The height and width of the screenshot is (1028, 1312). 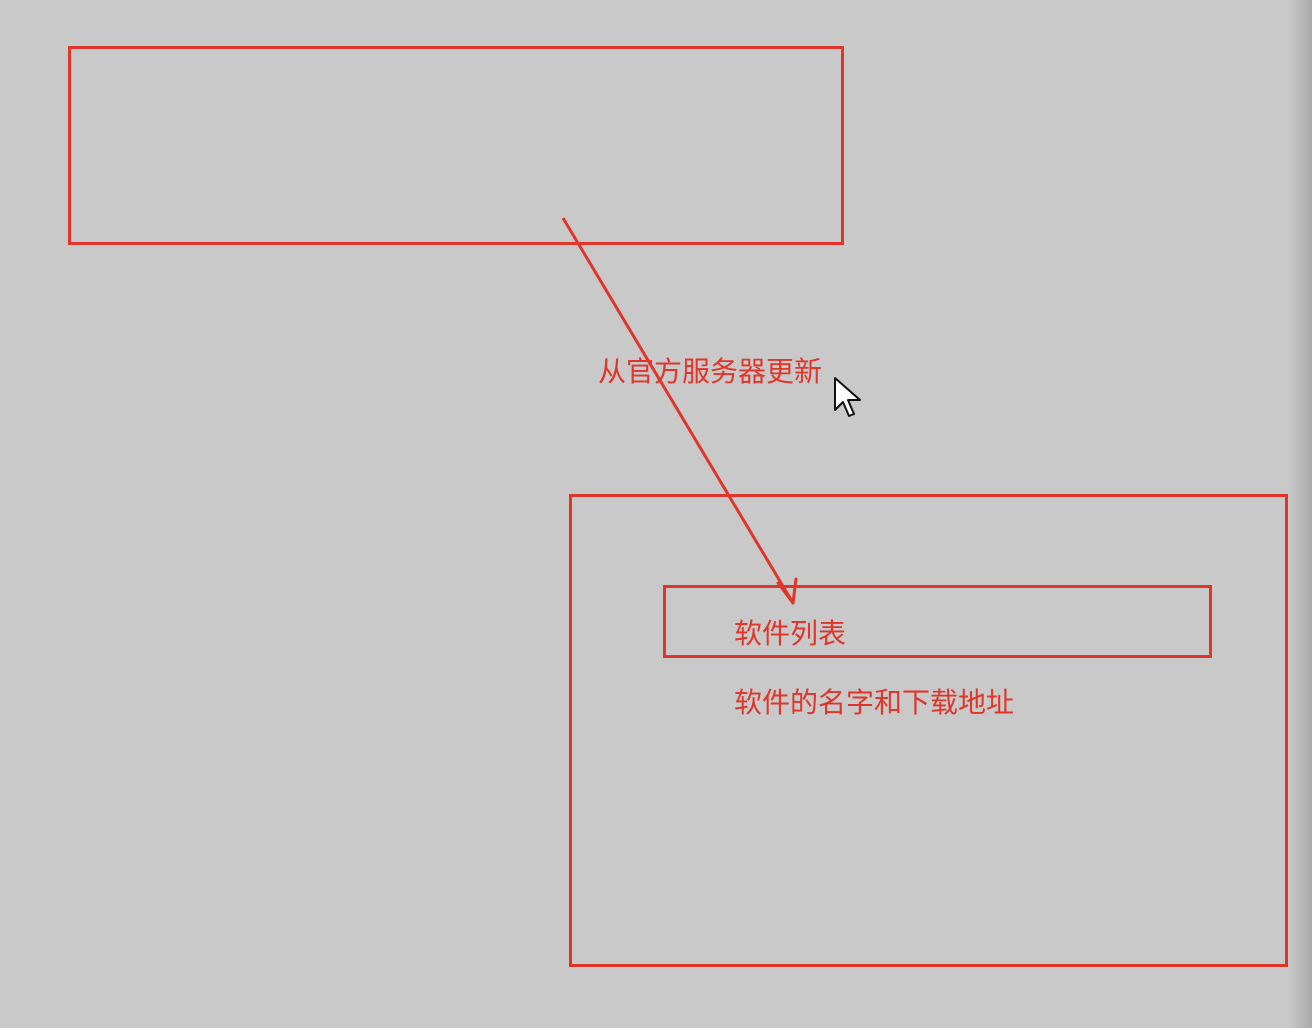 I want to click on mouse-pointer-icon, so click(x=847, y=397).